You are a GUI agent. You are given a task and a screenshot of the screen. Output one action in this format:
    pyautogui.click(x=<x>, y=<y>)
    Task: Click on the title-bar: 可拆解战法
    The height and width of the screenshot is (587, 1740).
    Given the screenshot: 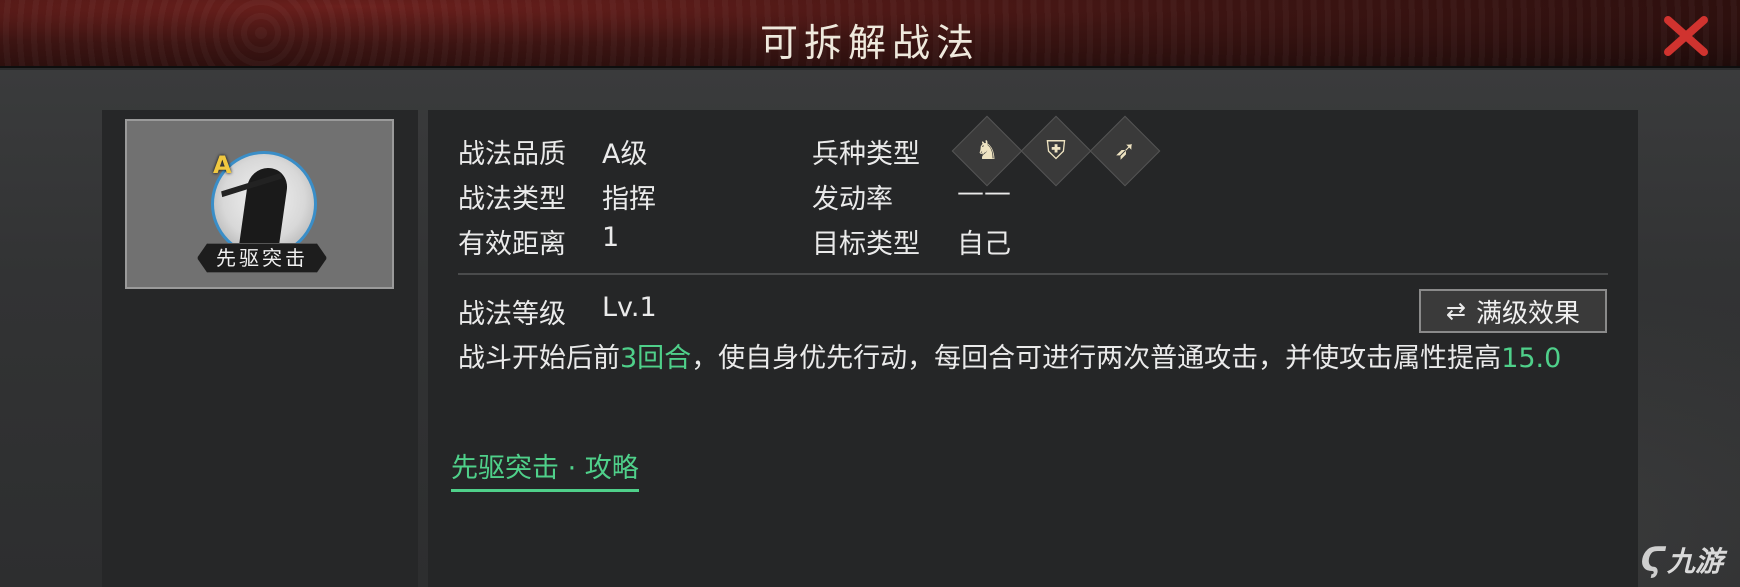 What is the action you would take?
    pyautogui.click(x=870, y=34)
    